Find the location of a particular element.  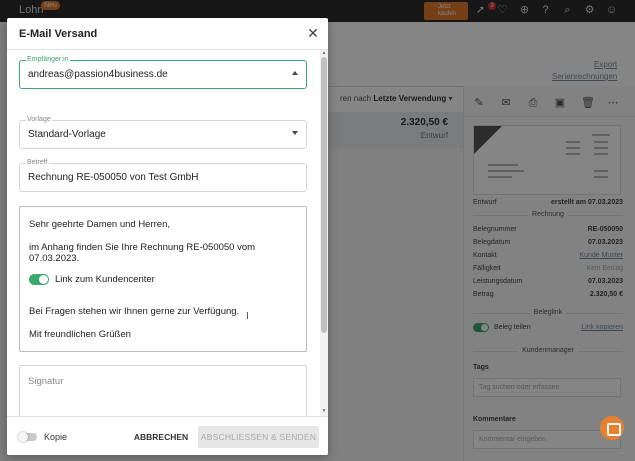

chevron-down-icon is located at coordinates (295, 133).